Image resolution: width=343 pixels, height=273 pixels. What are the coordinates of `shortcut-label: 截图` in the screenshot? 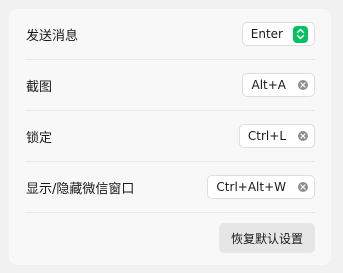 It's located at (39, 87).